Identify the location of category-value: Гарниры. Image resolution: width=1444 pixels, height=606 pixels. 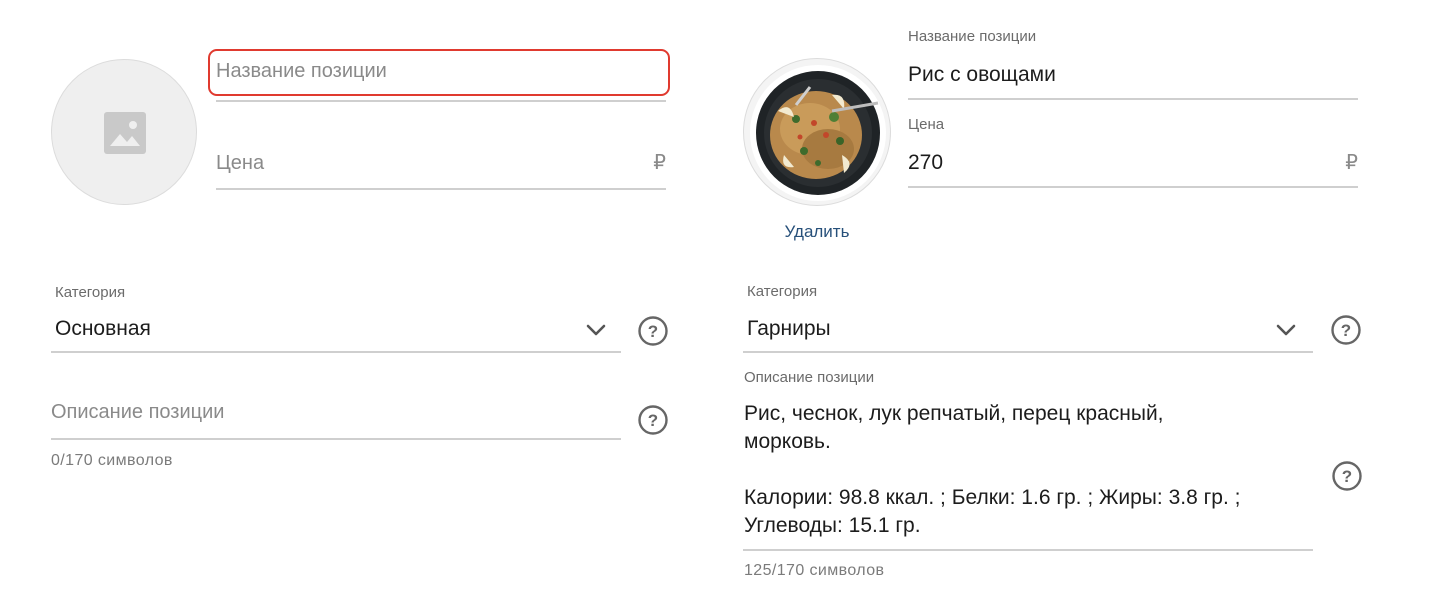
(789, 328).